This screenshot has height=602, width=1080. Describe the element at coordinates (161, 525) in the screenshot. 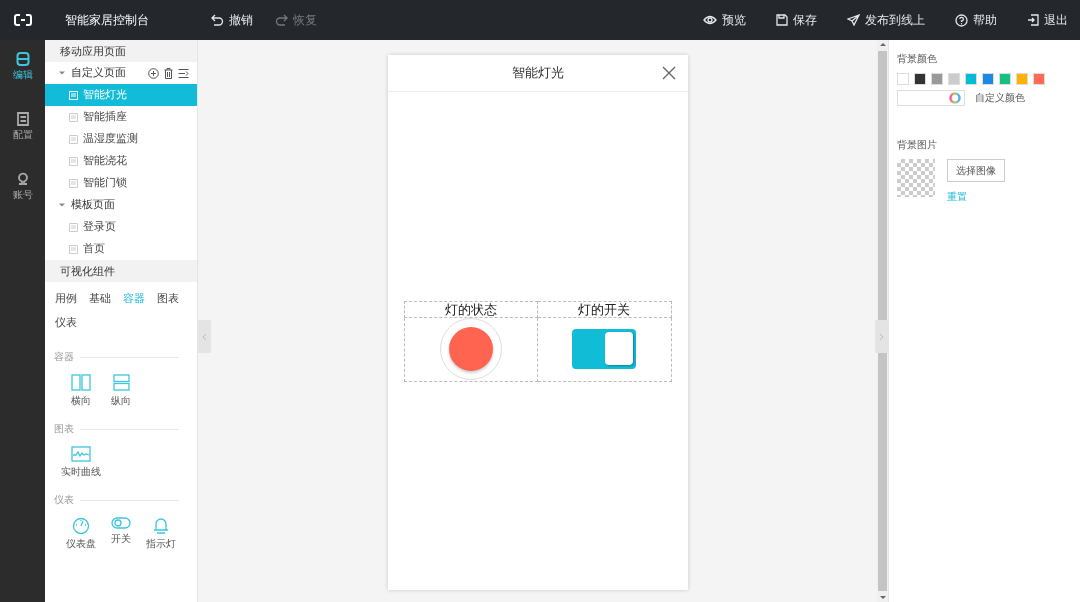

I see `lamp-icon` at that location.